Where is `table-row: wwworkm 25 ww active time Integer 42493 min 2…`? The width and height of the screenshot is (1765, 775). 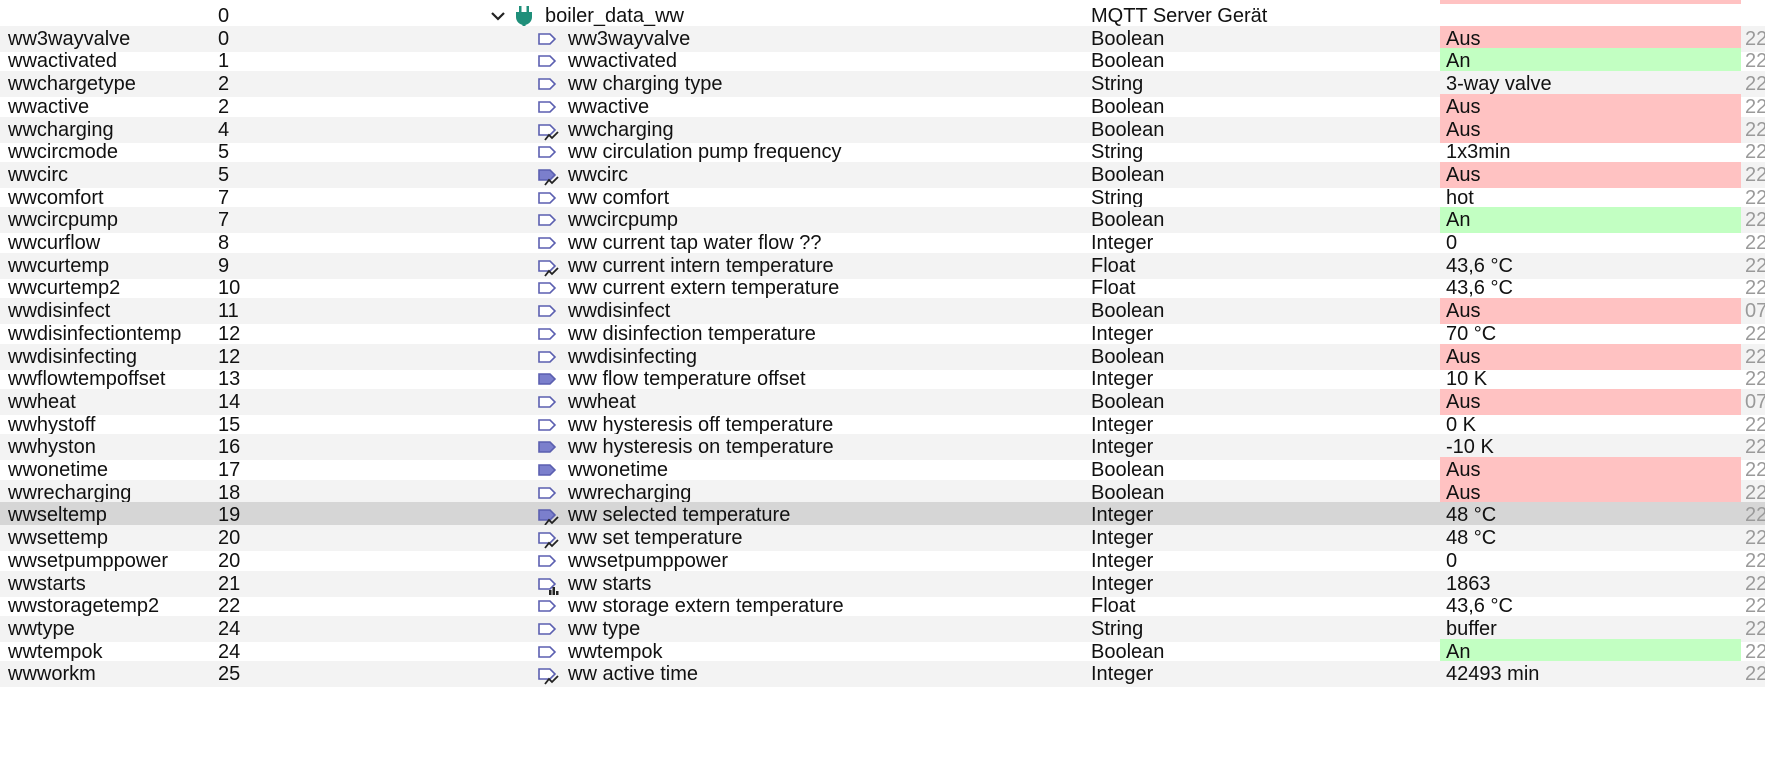
table-row: wwworkm 25 ww active time Integer 42493 min 2… is located at coordinates (882, 674).